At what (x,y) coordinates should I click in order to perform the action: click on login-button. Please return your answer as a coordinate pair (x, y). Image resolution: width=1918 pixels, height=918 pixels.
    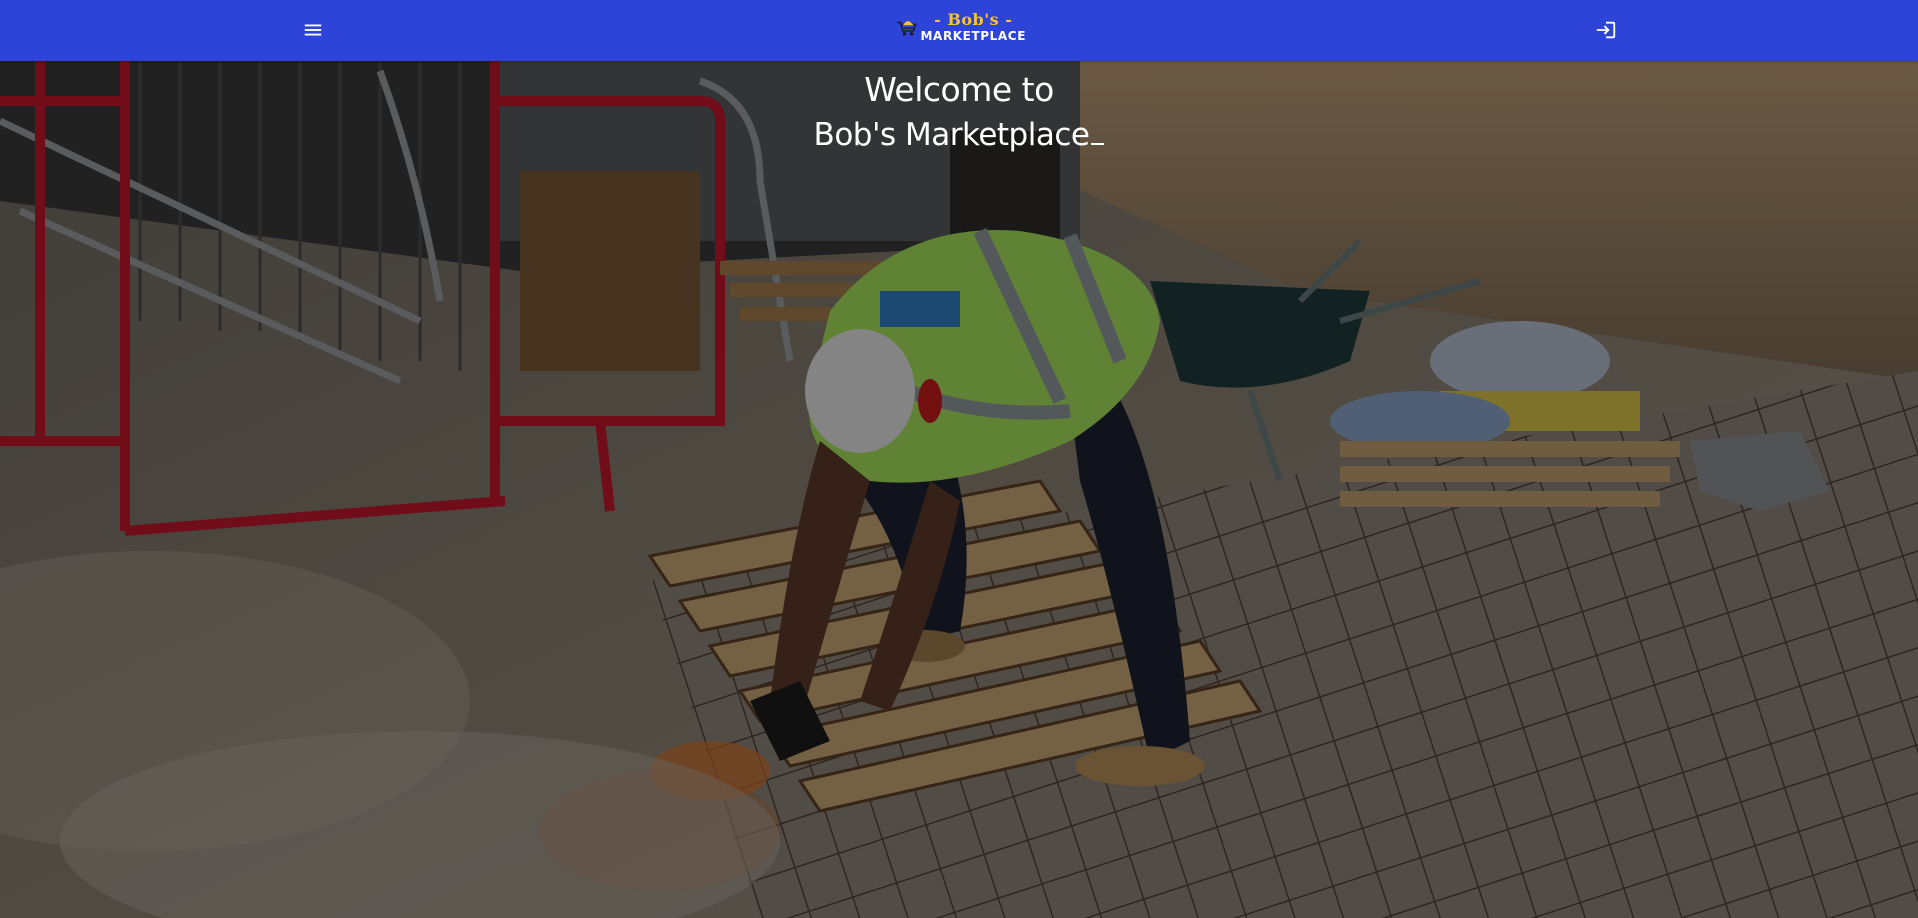
    Looking at the image, I should click on (1606, 30).